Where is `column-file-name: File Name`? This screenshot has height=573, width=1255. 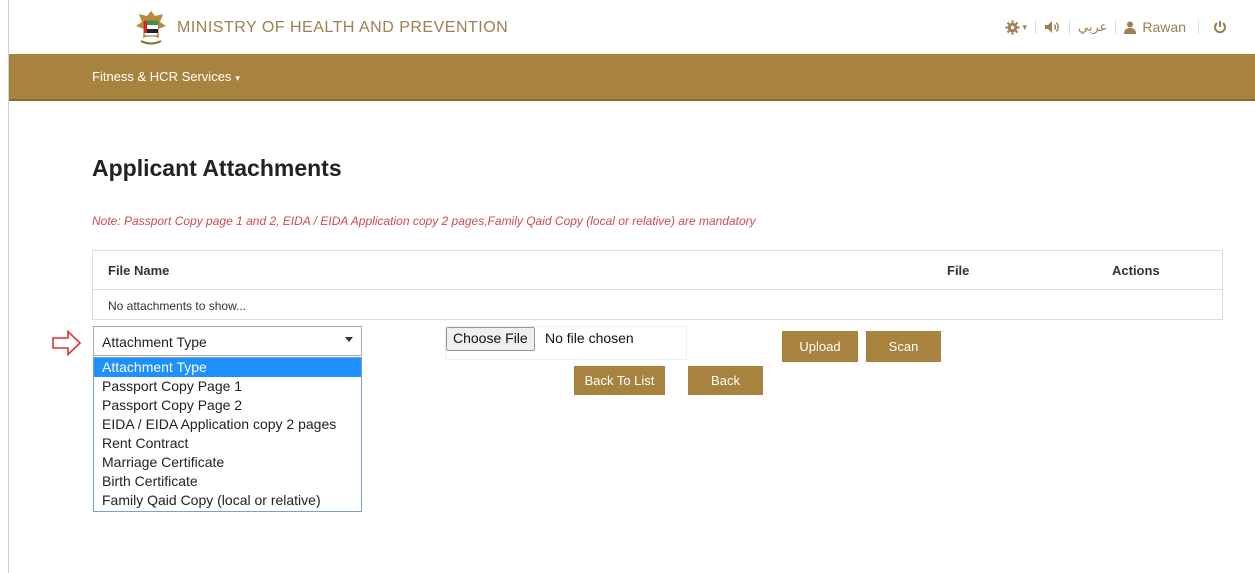
column-file-name: File Name is located at coordinates (139, 270).